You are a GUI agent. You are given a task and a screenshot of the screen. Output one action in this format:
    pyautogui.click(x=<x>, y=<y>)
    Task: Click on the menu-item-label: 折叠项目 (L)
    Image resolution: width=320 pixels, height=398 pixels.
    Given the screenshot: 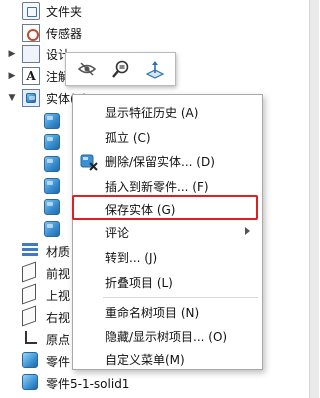 What is the action you would take?
    pyautogui.click(x=139, y=282)
    